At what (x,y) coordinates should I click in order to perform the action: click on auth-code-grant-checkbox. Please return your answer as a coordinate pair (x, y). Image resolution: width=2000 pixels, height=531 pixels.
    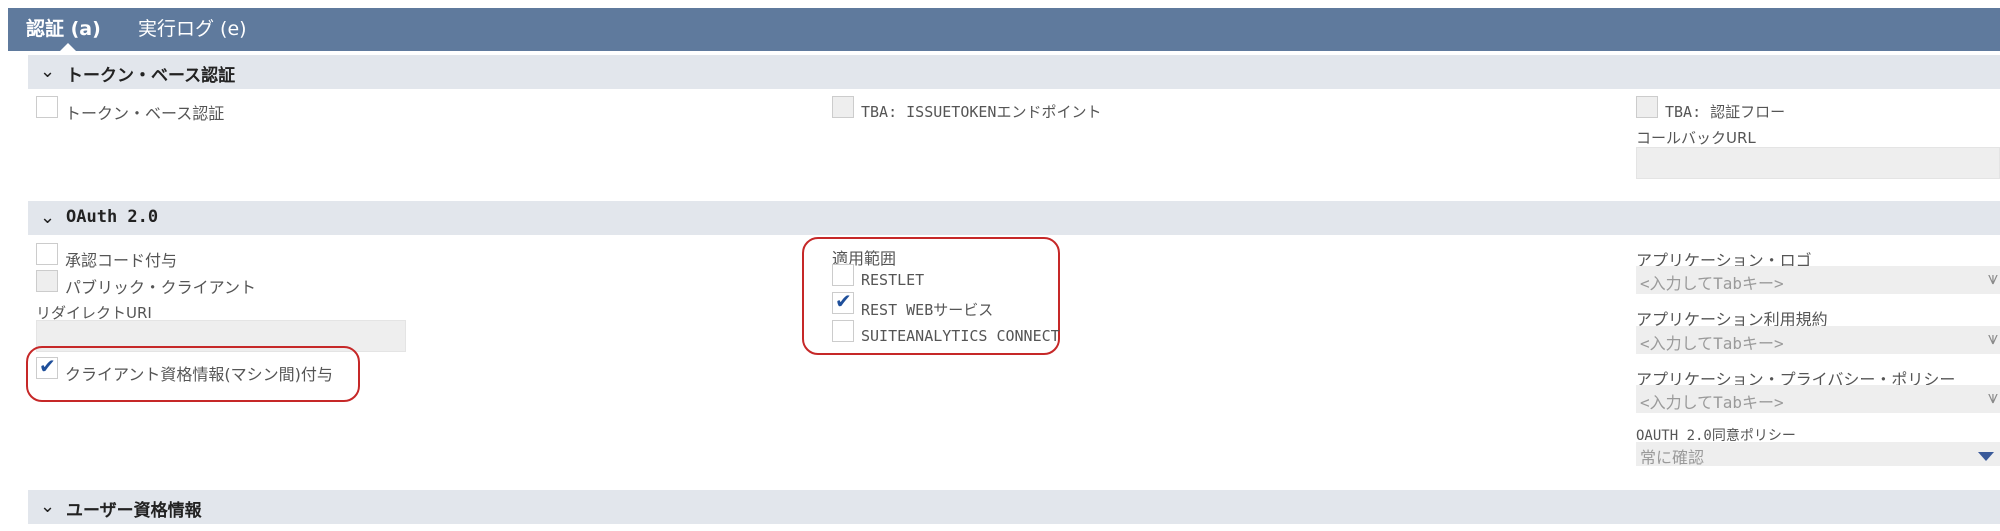
    Looking at the image, I should click on (47, 254).